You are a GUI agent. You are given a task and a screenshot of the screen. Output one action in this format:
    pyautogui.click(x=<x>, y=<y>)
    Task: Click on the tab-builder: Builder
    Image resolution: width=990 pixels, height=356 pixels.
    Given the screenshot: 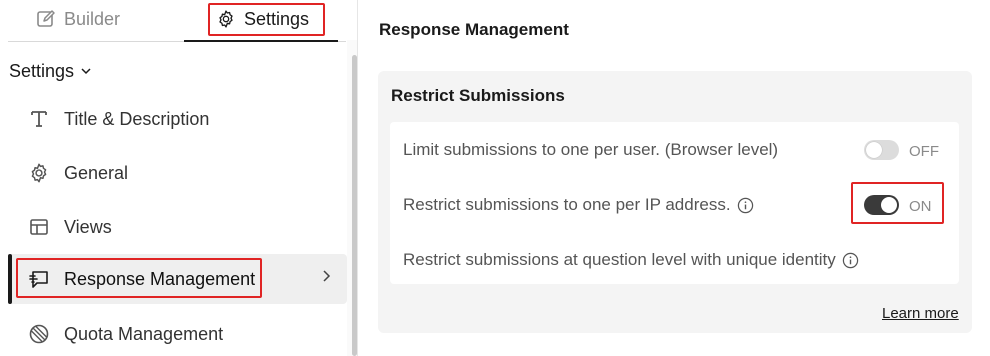 What is the action you would take?
    pyautogui.click(x=78, y=19)
    